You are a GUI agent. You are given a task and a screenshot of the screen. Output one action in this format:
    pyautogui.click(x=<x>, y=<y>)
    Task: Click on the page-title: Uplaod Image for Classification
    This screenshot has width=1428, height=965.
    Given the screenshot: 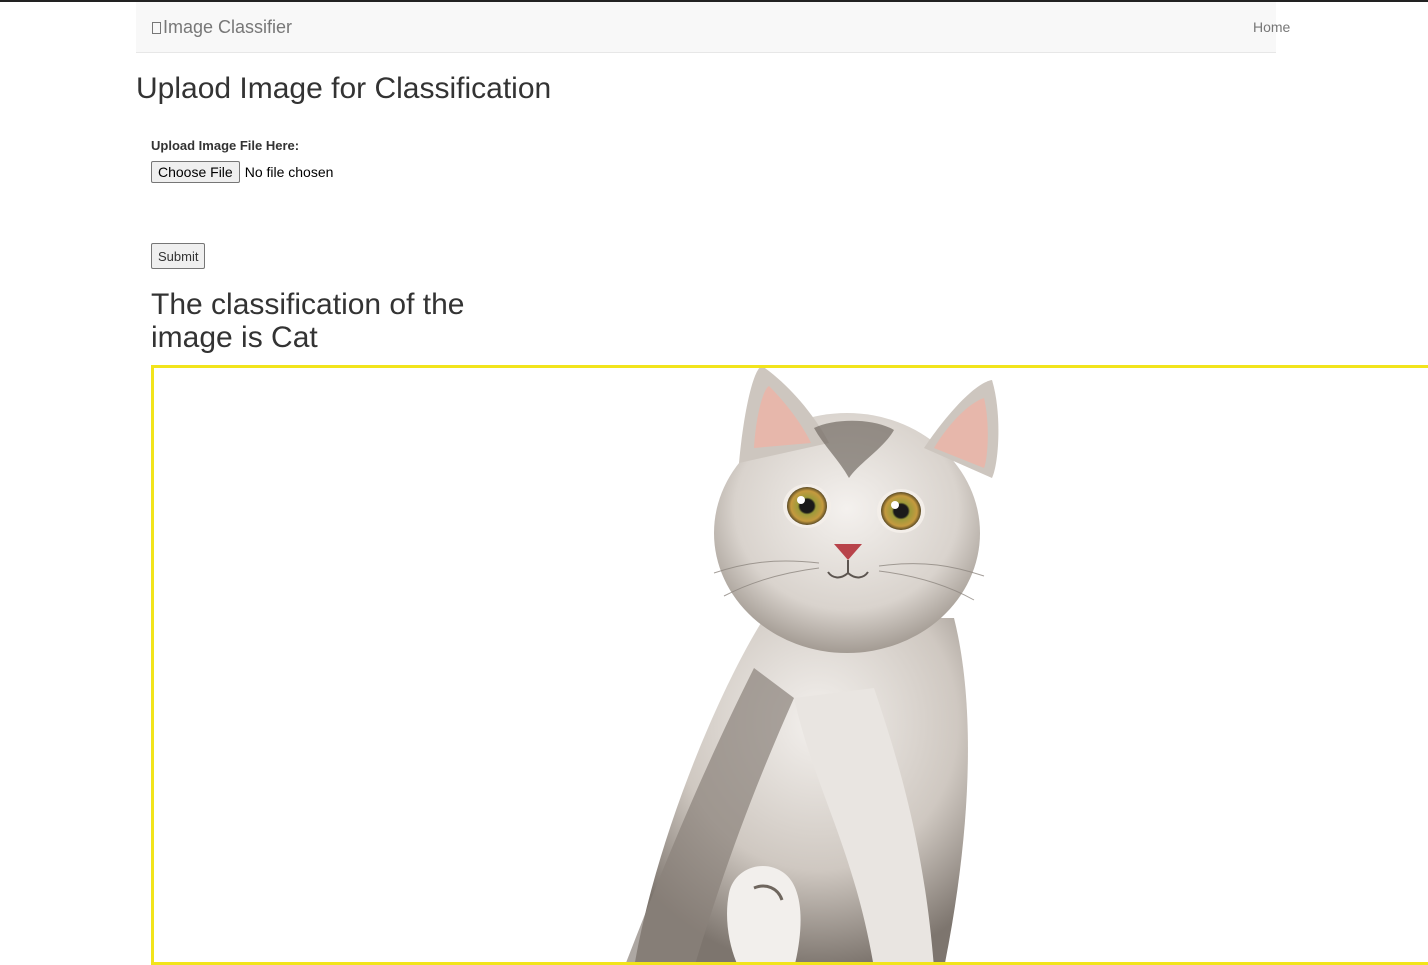 What is the action you would take?
    pyautogui.click(x=344, y=88)
    